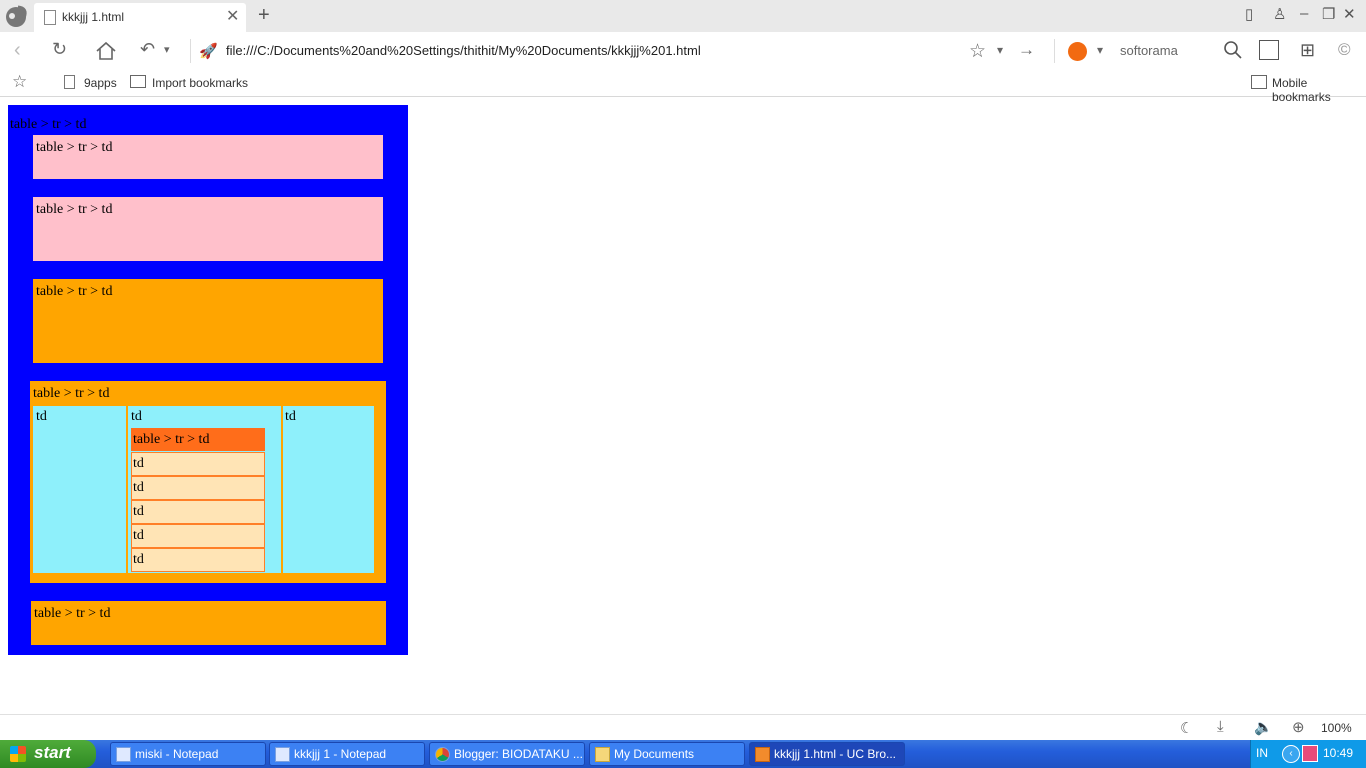 The width and height of the screenshot is (1366, 768). I want to click on left-cell-label: td, so click(41, 416).